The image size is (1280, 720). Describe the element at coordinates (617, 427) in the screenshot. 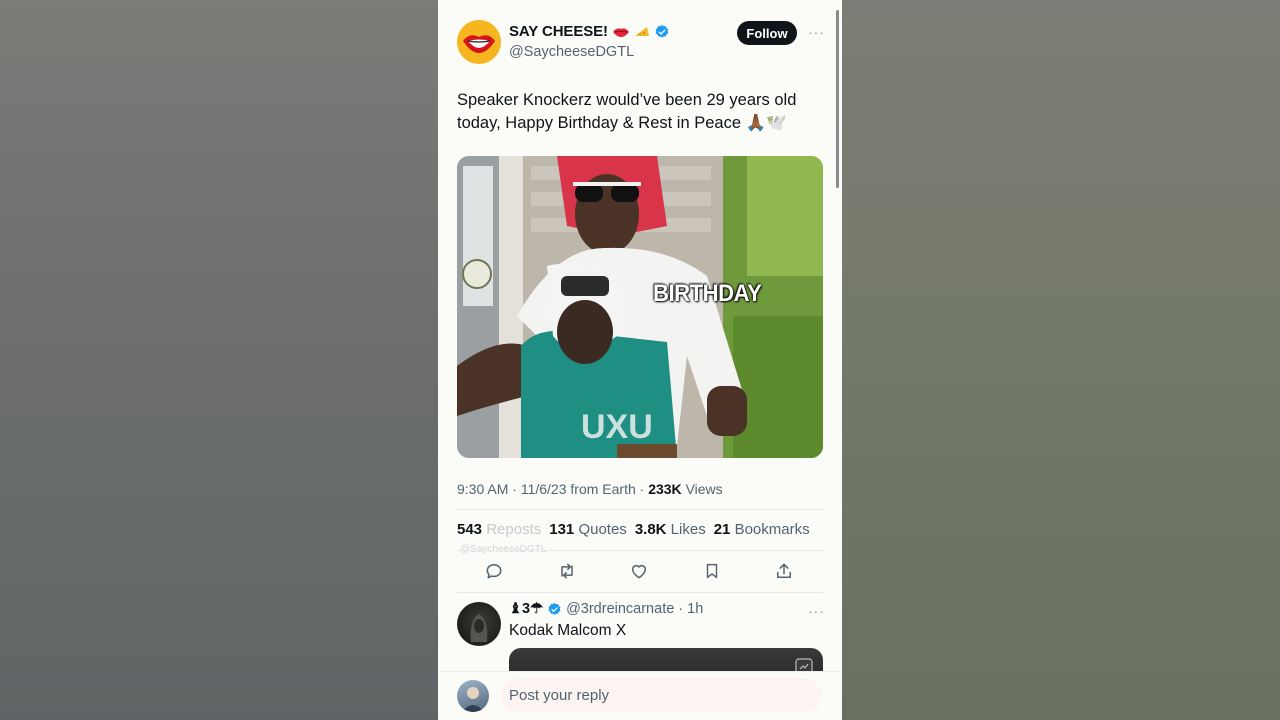

I see `svg-text: UXU` at that location.